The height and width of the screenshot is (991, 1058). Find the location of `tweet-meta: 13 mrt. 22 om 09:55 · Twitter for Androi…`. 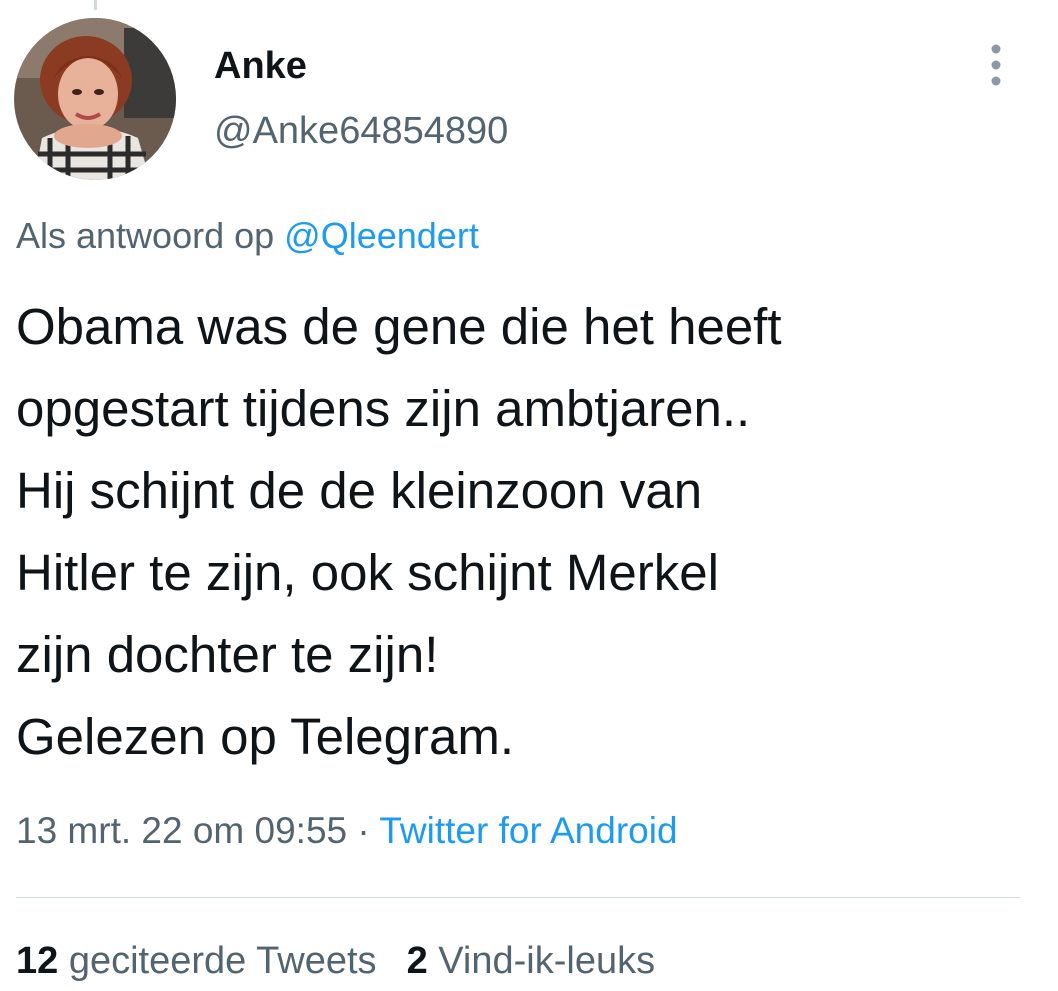

tweet-meta: 13 mrt. 22 om 09:55 · Twitter for Androi… is located at coordinates (347, 831).